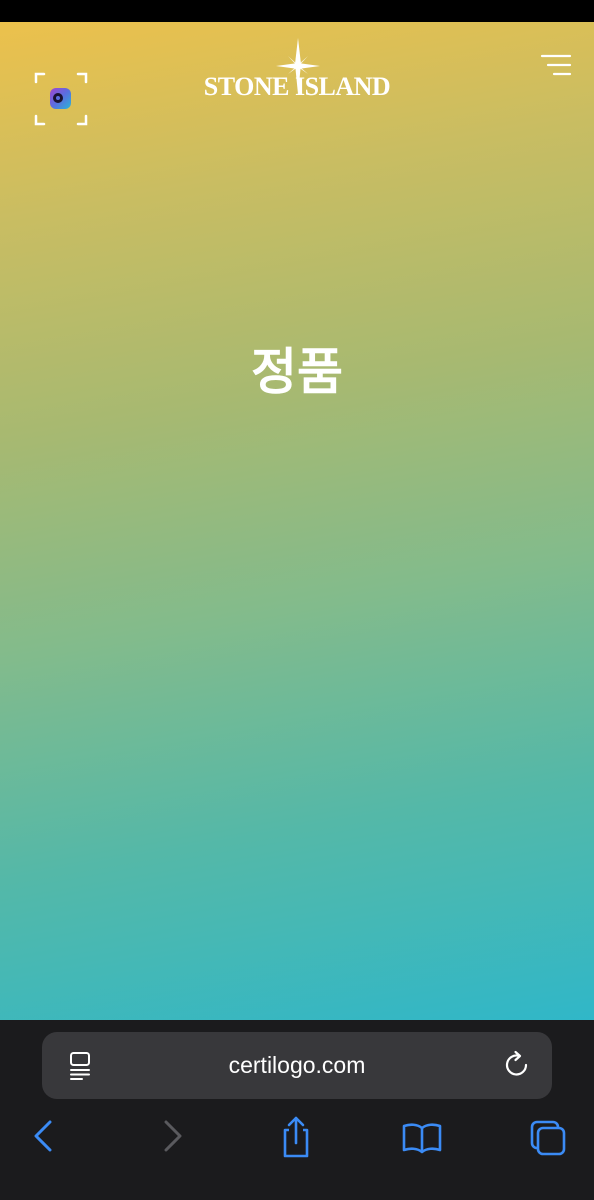  I want to click on menu-button, so click(555, 66).